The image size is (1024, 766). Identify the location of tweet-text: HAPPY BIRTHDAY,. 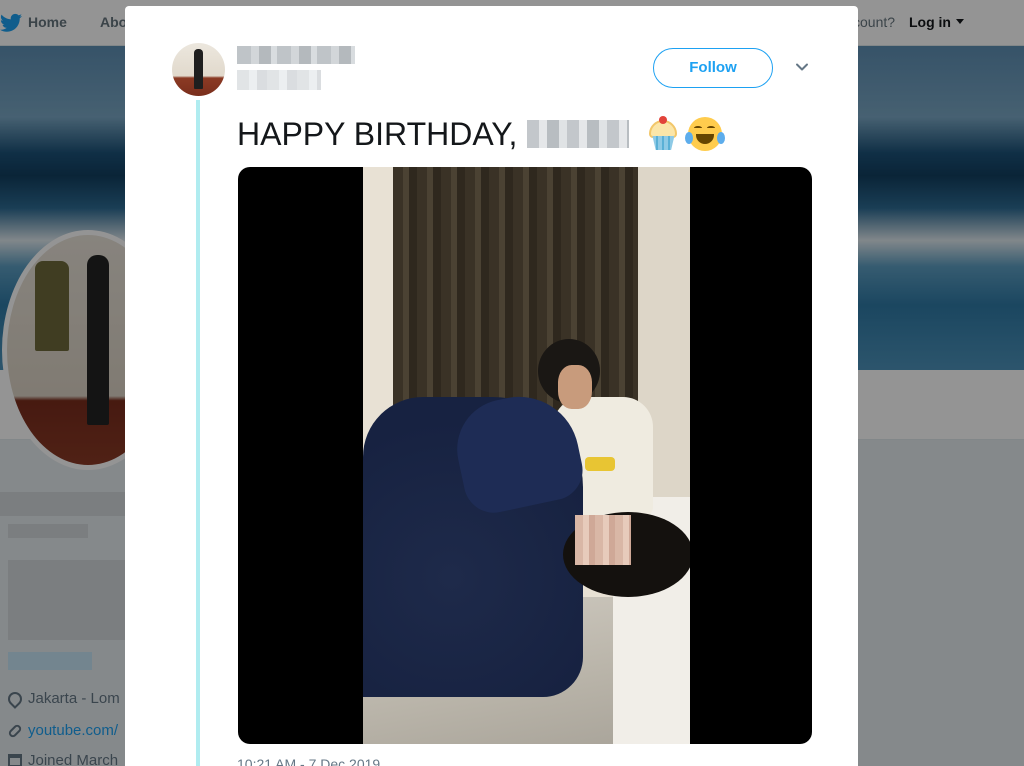
(483, 134).